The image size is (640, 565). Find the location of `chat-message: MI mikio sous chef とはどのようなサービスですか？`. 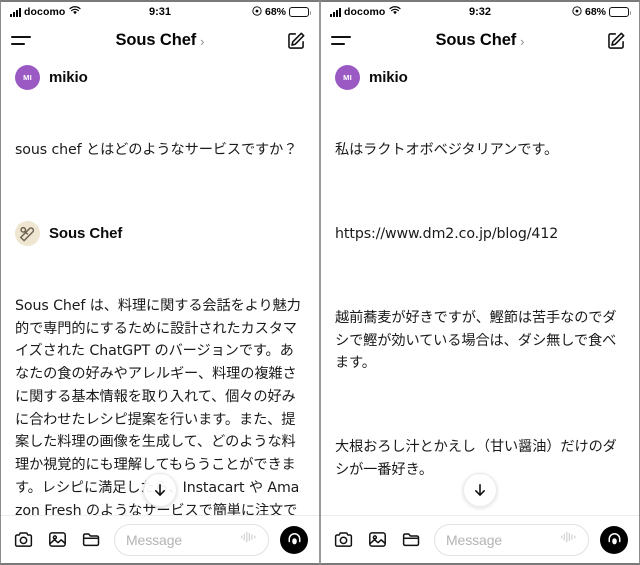

chat-message: MI mikio sous chef とはどのようなサービスですか？ is located at coordinates (160, 136).